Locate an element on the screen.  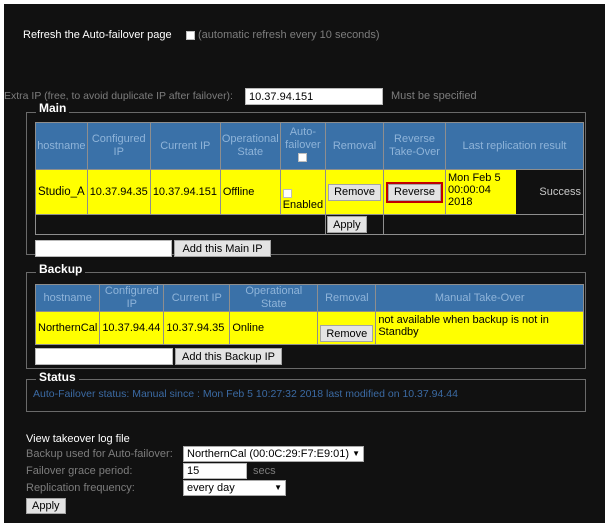
backup-hostname-cell: NorthernCal is located at coordinates (67, 328).